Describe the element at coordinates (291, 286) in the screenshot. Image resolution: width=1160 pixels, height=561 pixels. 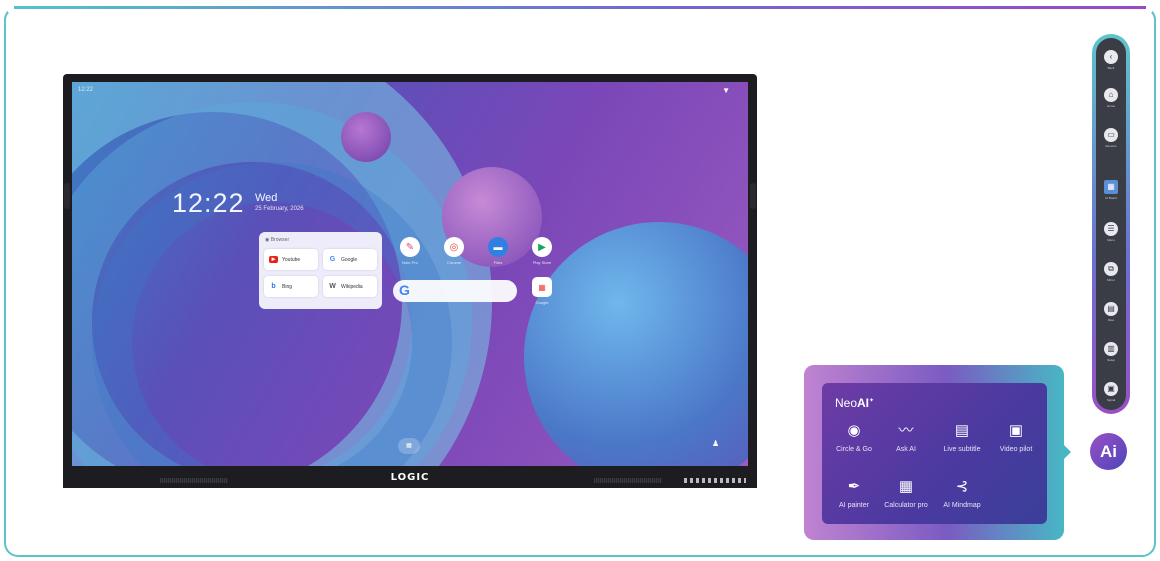
I see `browser-link-bing: b Bing` at that location.